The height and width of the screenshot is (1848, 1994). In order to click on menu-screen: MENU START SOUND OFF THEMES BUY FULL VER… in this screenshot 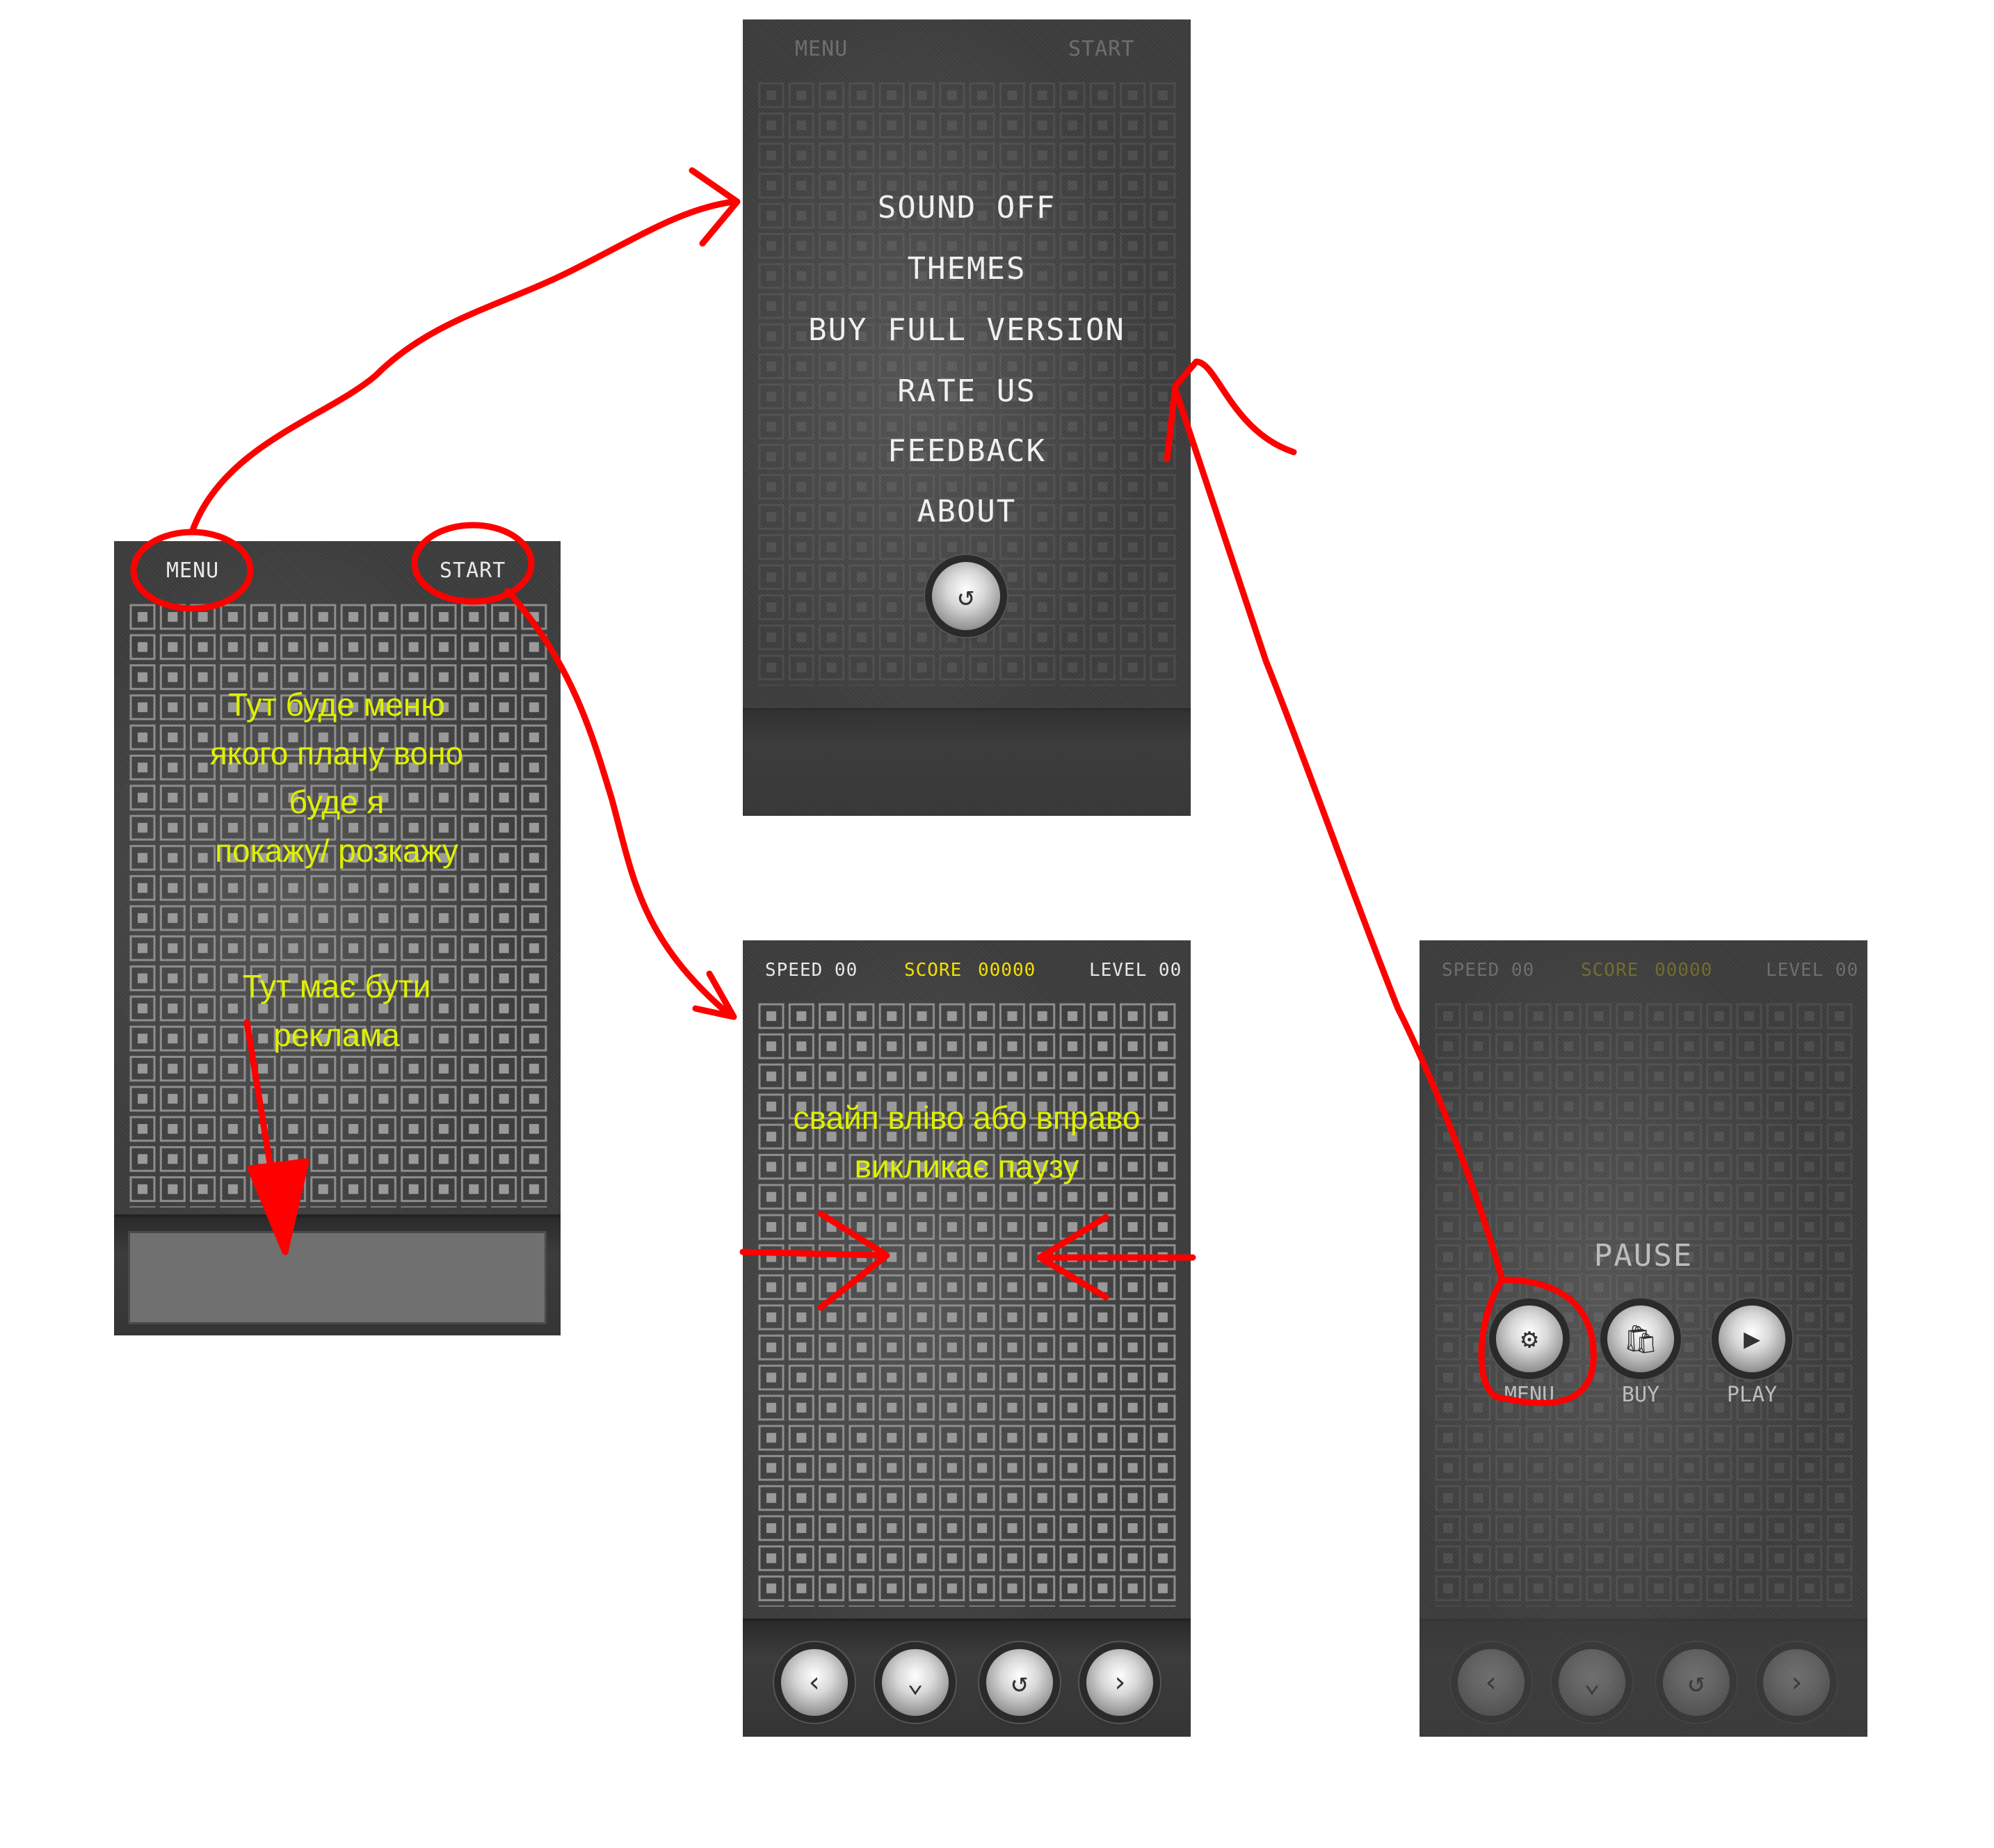, I will do `click(967, 418)`.